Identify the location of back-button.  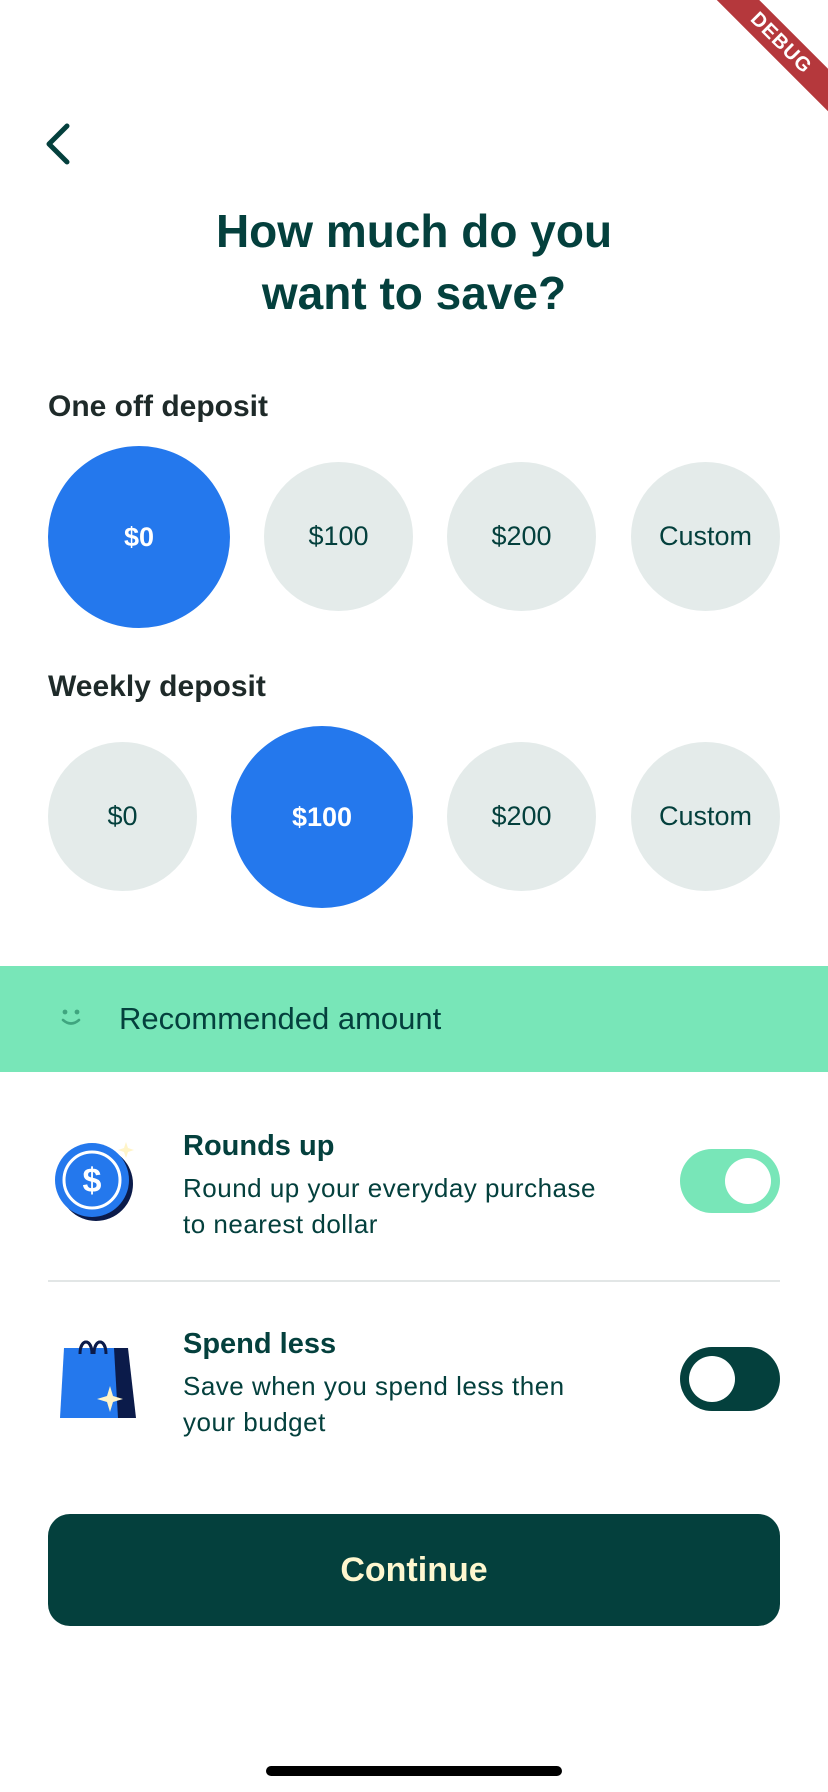
(58, 144).